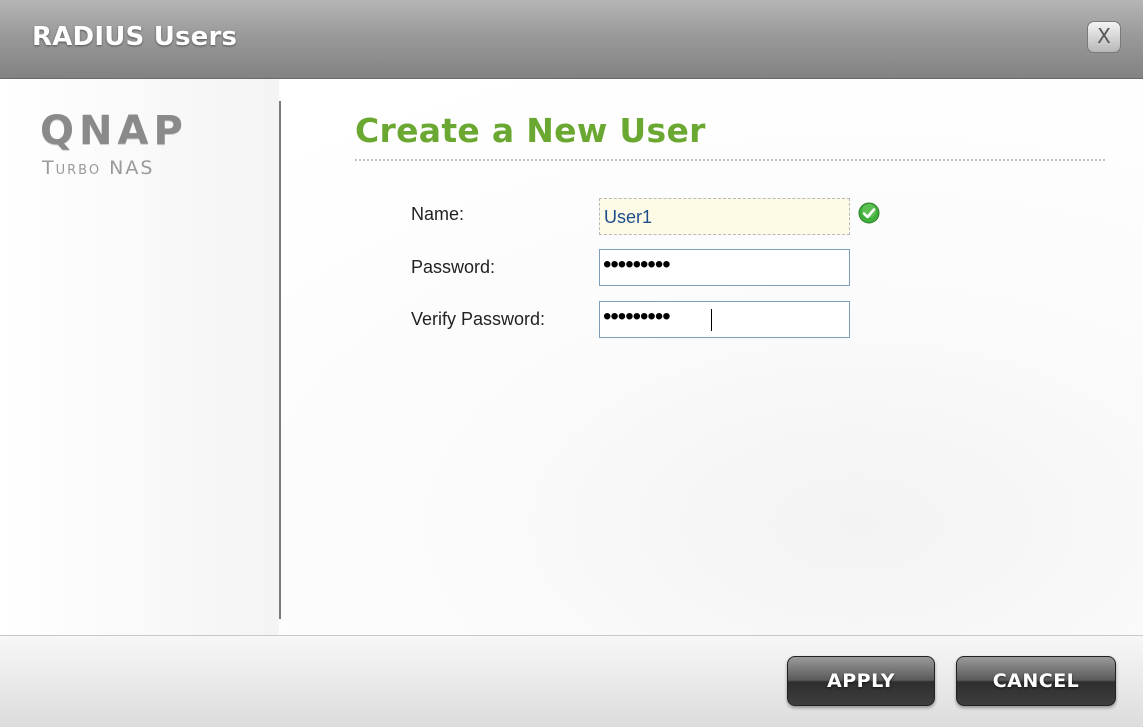  I want to click on cancel-button: CANCEL, so click(1036, 681).